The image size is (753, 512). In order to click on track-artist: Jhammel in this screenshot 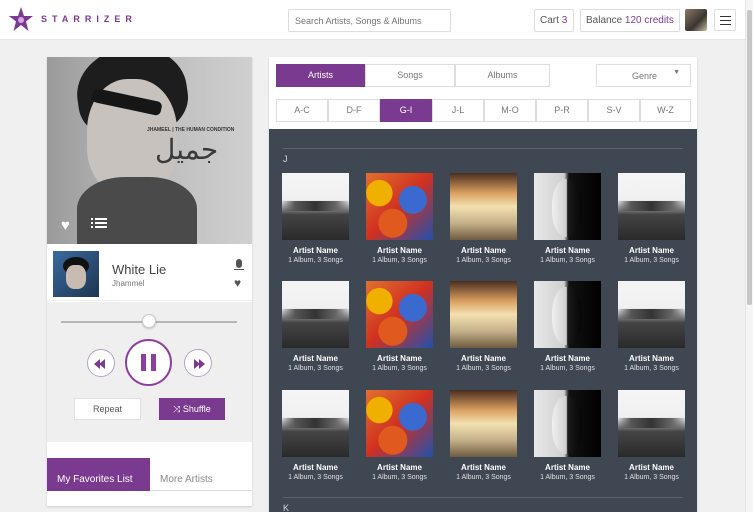, I will do `click(128, 283)`.